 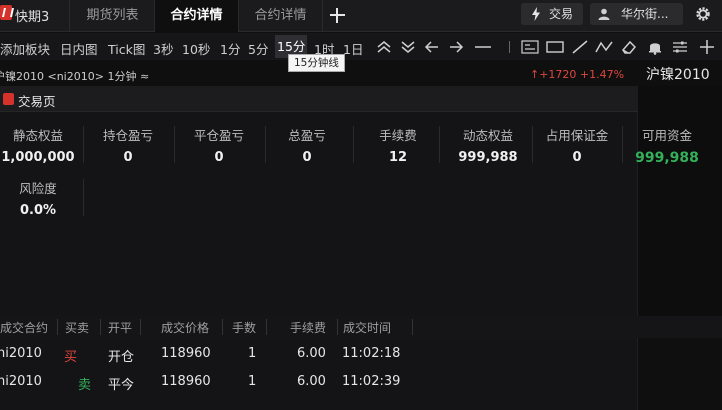 What do you see at coordinates (219, 146) in the screenshot?
I see `metric-close-pnl: 平仓盈亏 0` at bounding box center [219, 146].